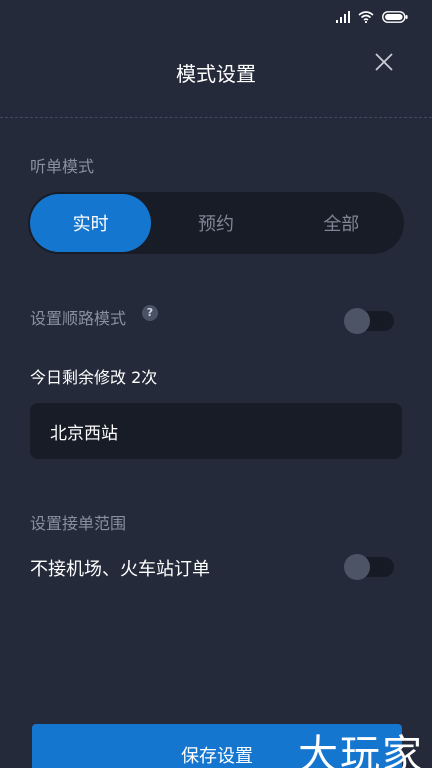  I want to click on segment-reservation: 预约, so click(215, 223).